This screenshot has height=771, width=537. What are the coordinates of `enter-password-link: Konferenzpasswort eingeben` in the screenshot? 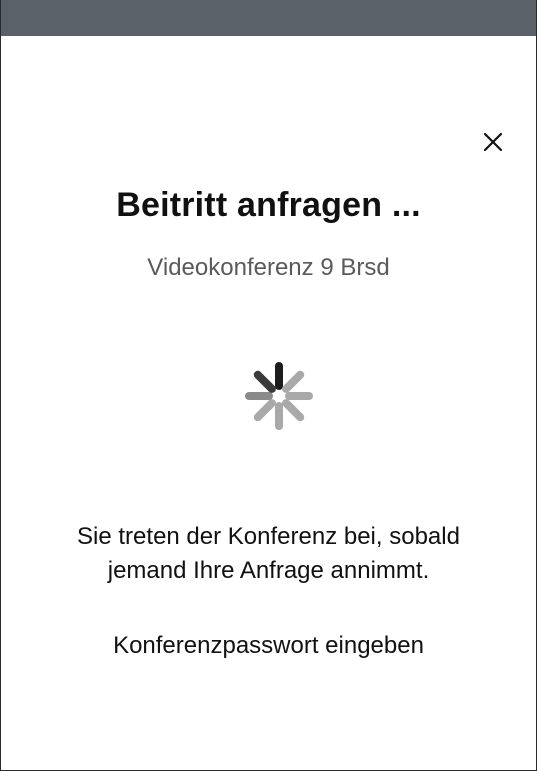 It's located at (268, 646).